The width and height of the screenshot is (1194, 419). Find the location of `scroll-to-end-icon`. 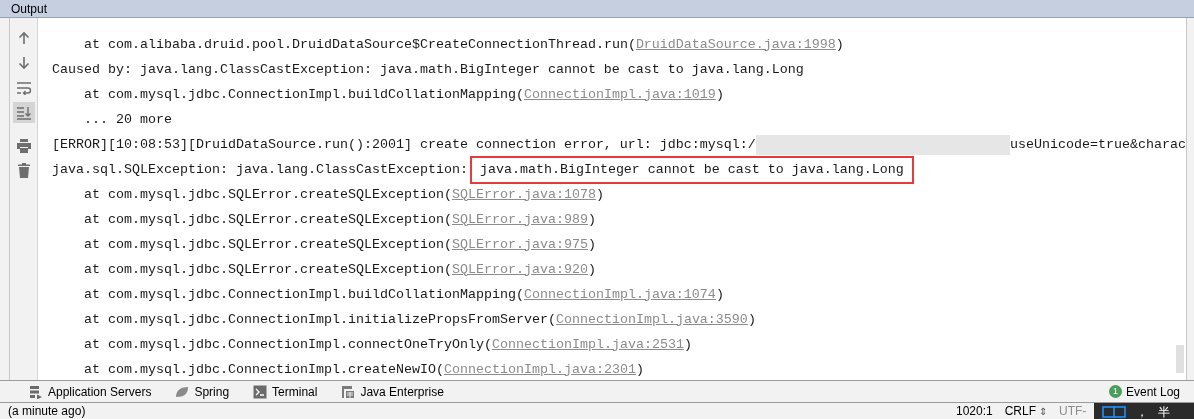

scroll-to-end-icon is located at coordinates (23, 112).